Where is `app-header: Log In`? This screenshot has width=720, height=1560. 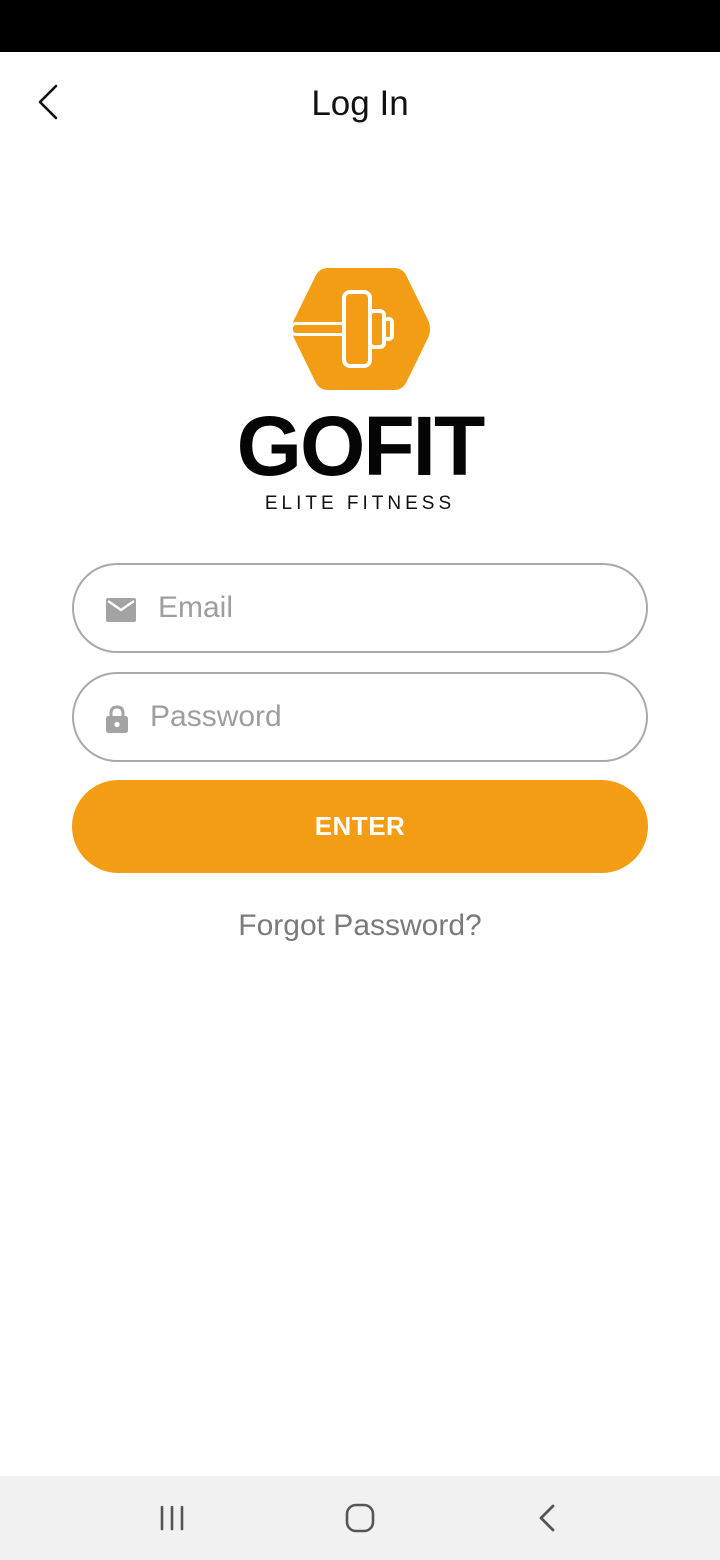 app-header: Log In is located at coordinates (360, 104).